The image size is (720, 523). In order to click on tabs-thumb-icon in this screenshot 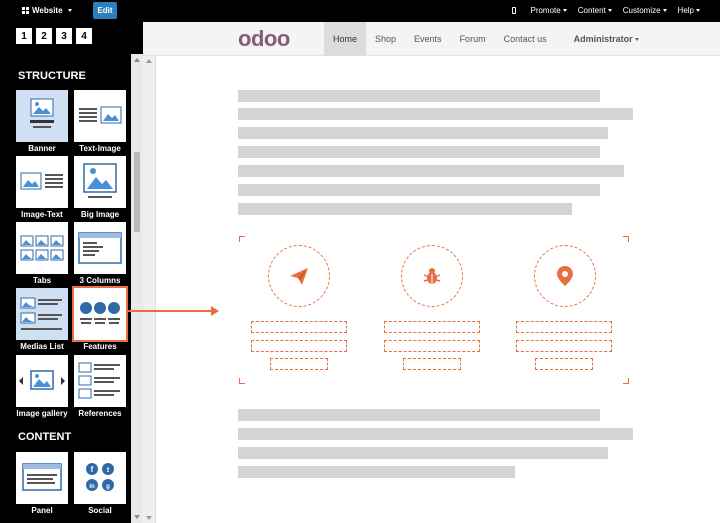, I will do `click(42, 248)`.